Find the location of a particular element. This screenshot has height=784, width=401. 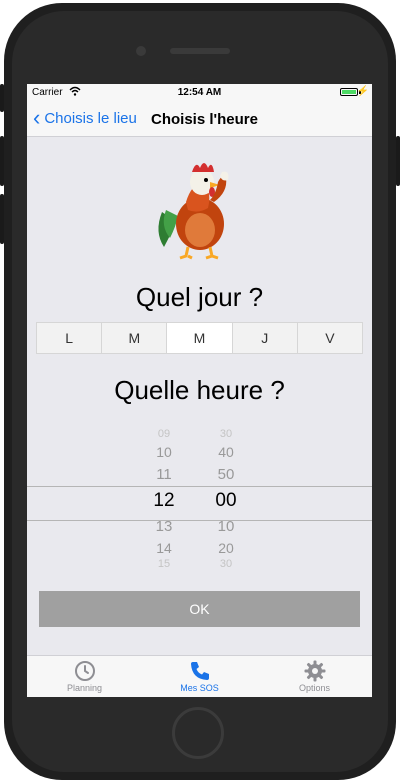

day-segment-friday: V is located at coordinates (330, 338).